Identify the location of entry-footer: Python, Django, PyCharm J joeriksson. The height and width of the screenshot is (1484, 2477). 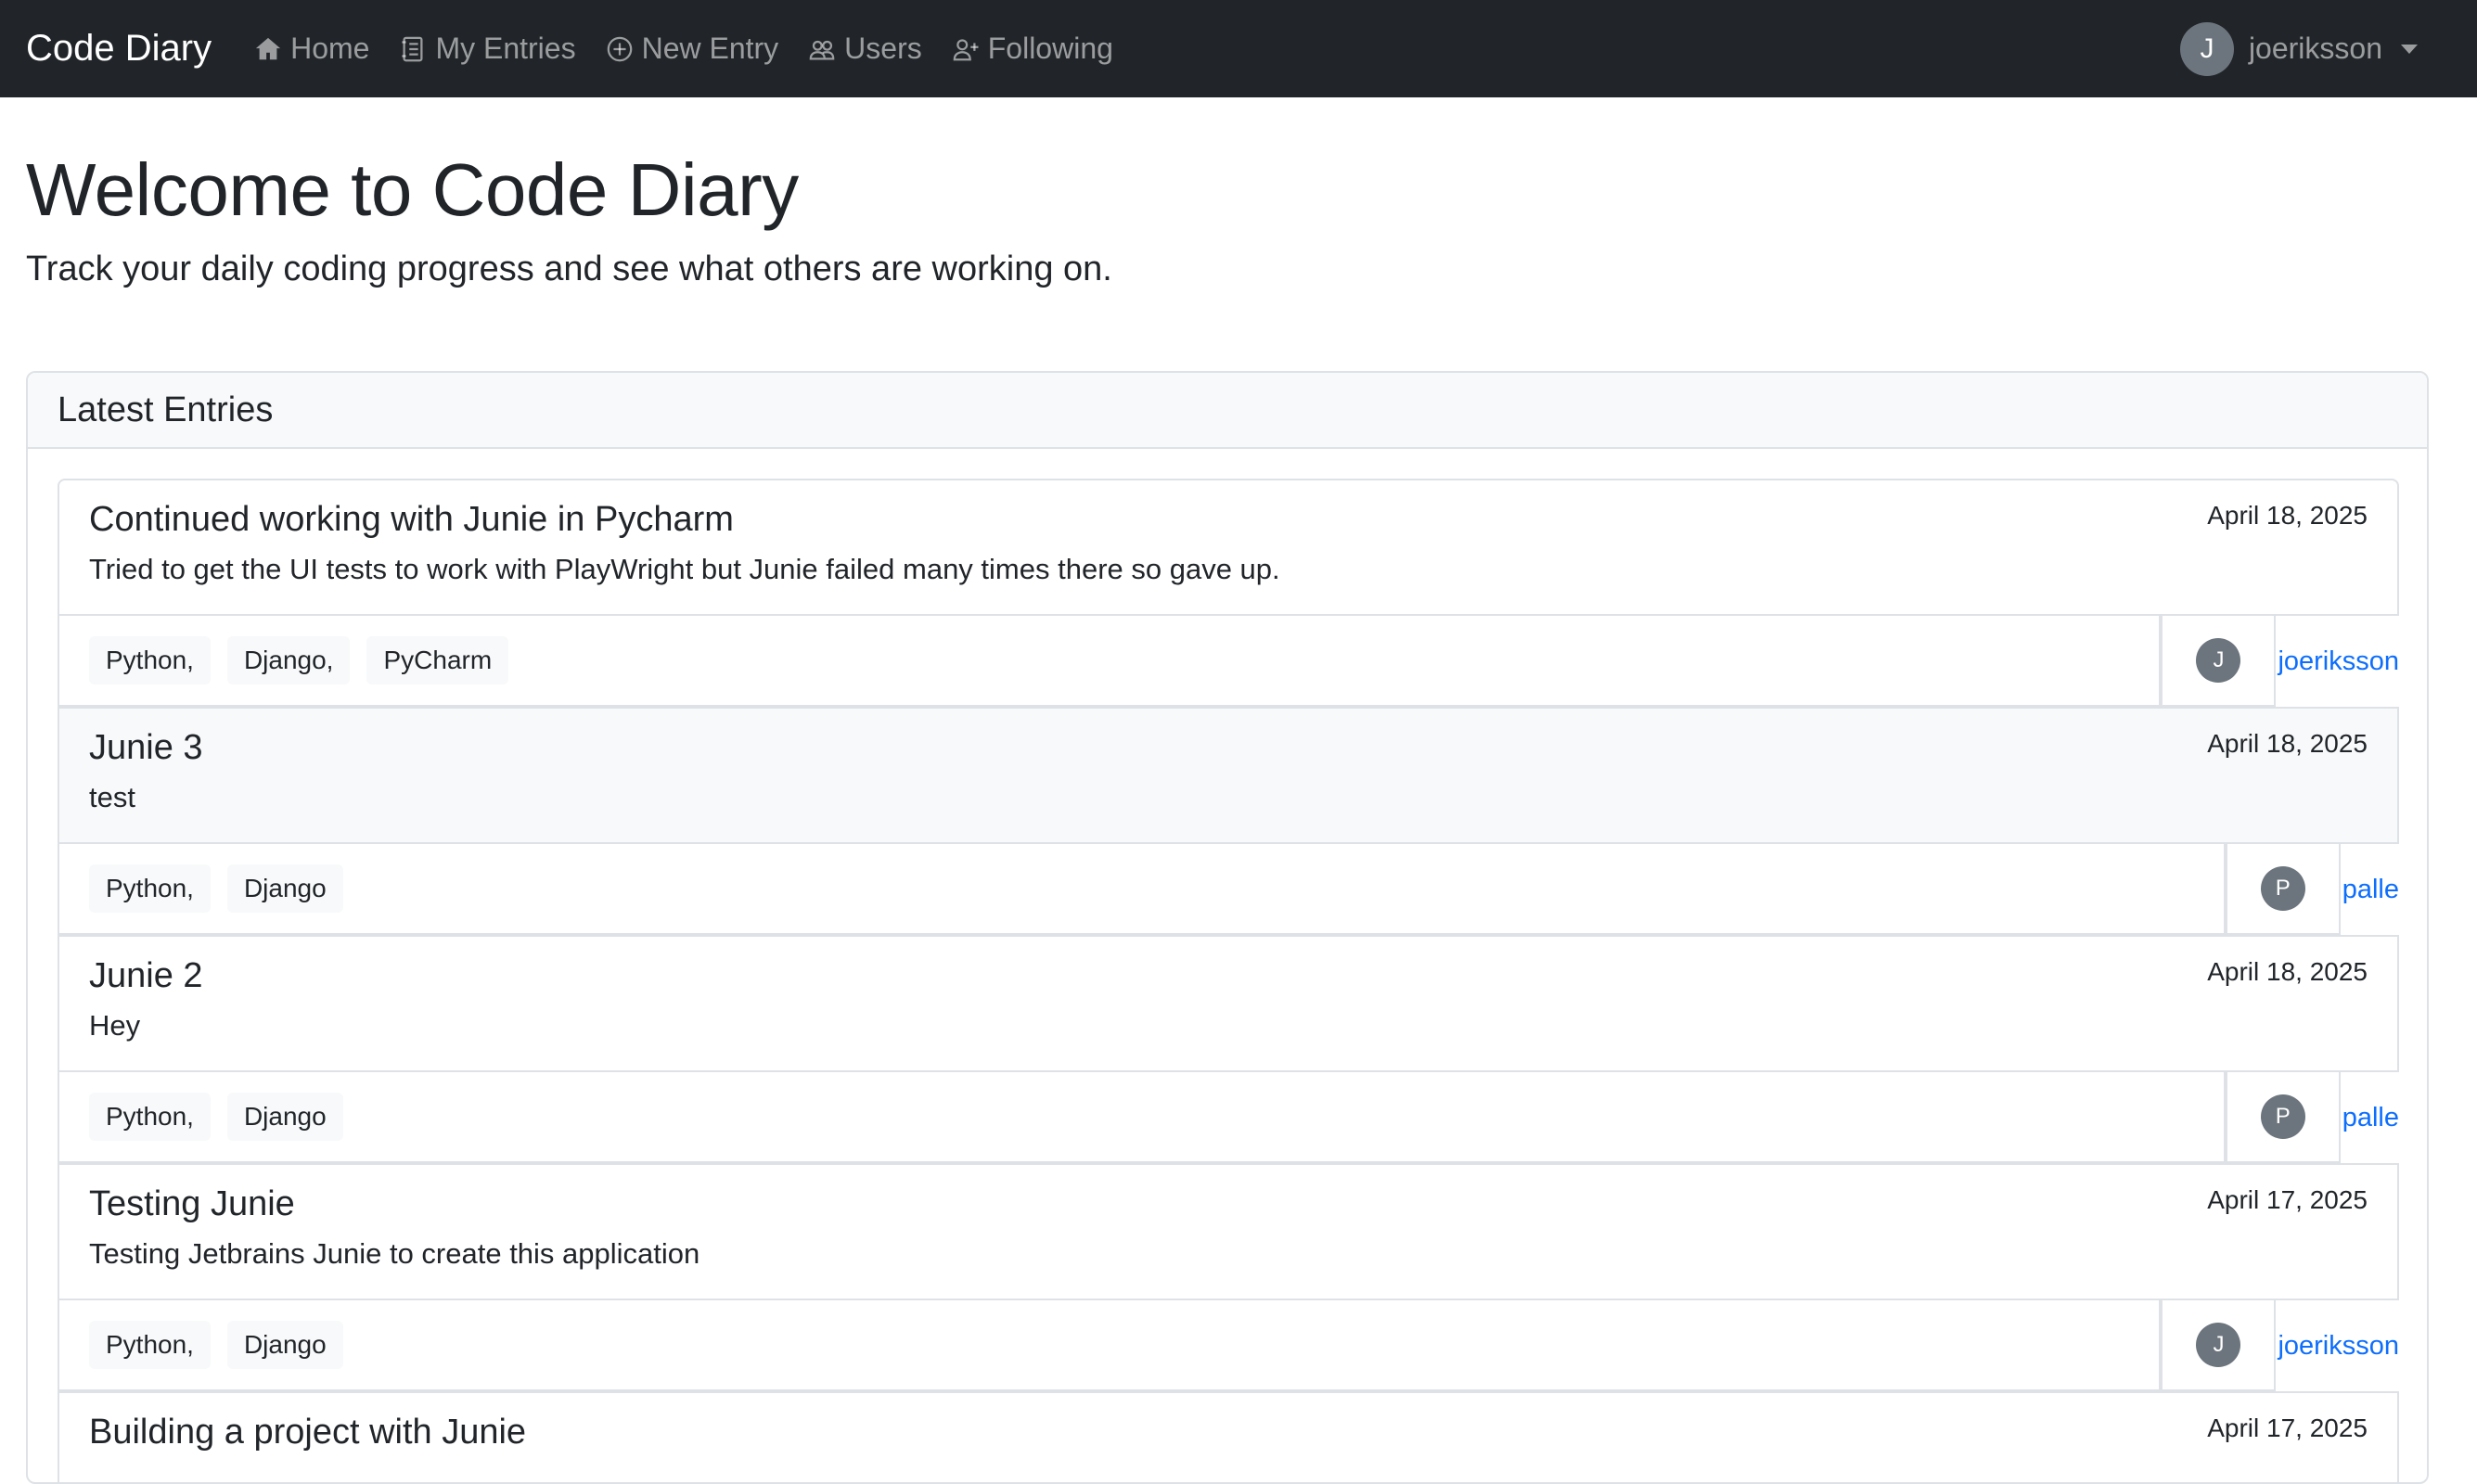
(1228, 661).